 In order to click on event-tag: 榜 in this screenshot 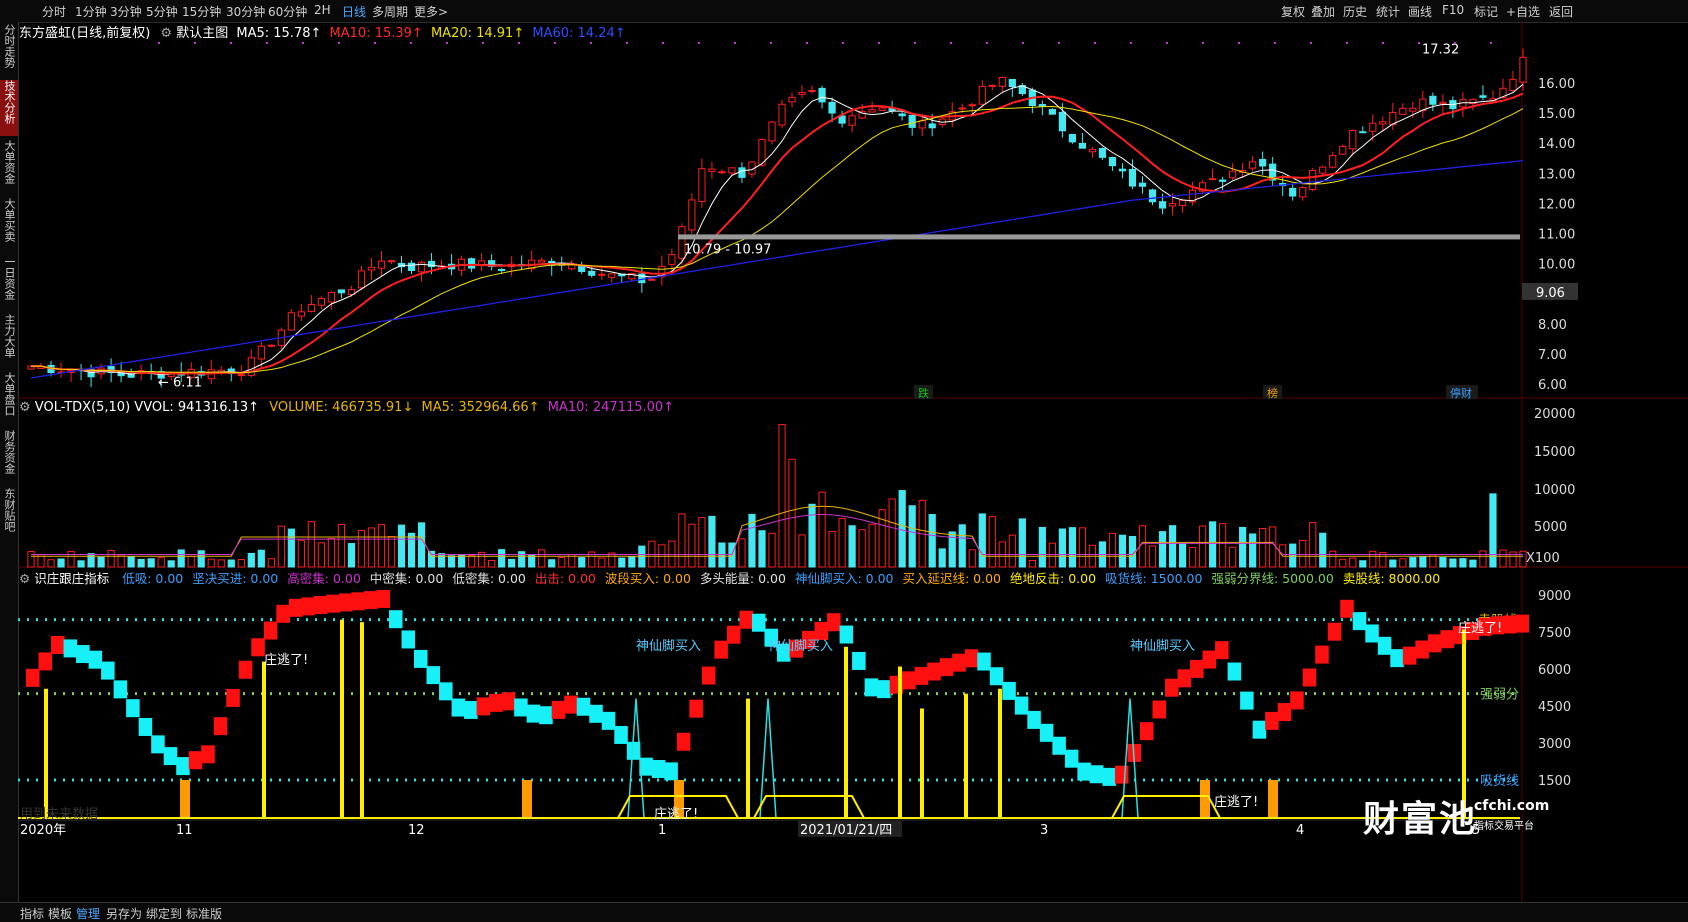, I will do `click(1272, 393)`.